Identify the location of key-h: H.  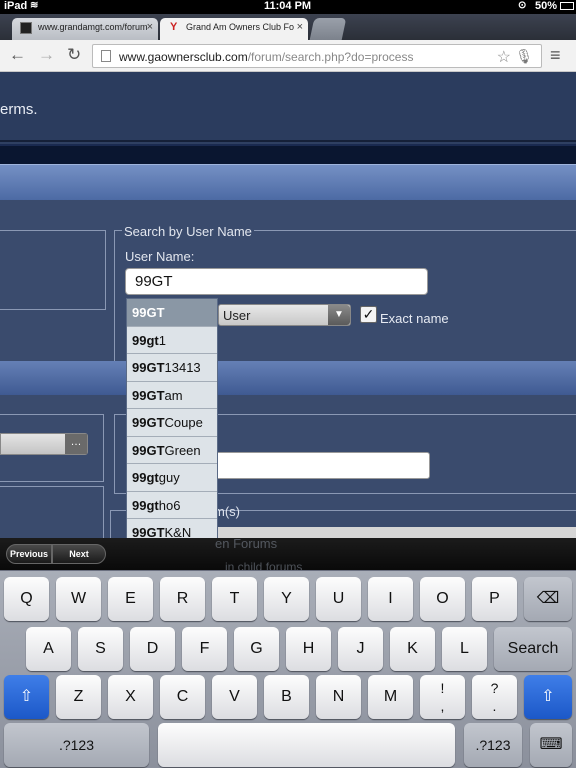
(308, 649).